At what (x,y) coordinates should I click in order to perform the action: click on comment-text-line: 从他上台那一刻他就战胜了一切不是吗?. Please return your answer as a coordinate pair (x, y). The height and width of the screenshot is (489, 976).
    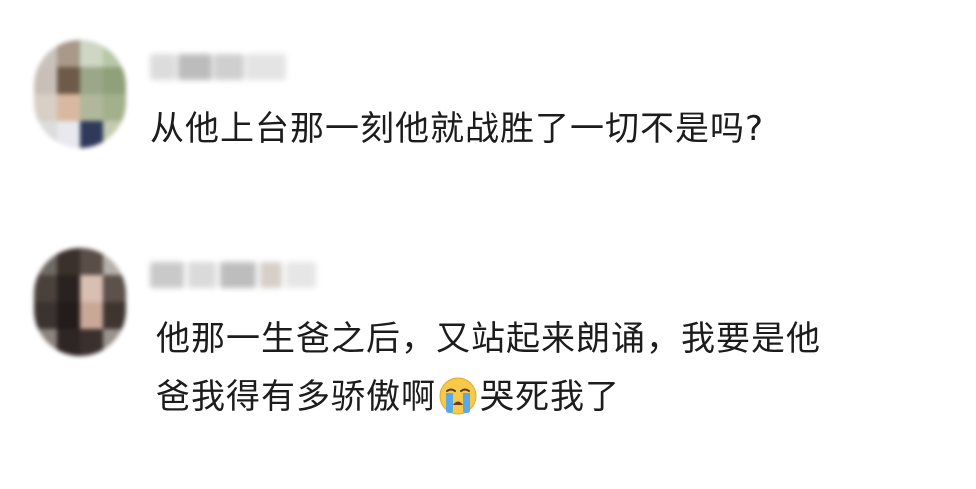
    Looking at the image, I should click on (457, 129).